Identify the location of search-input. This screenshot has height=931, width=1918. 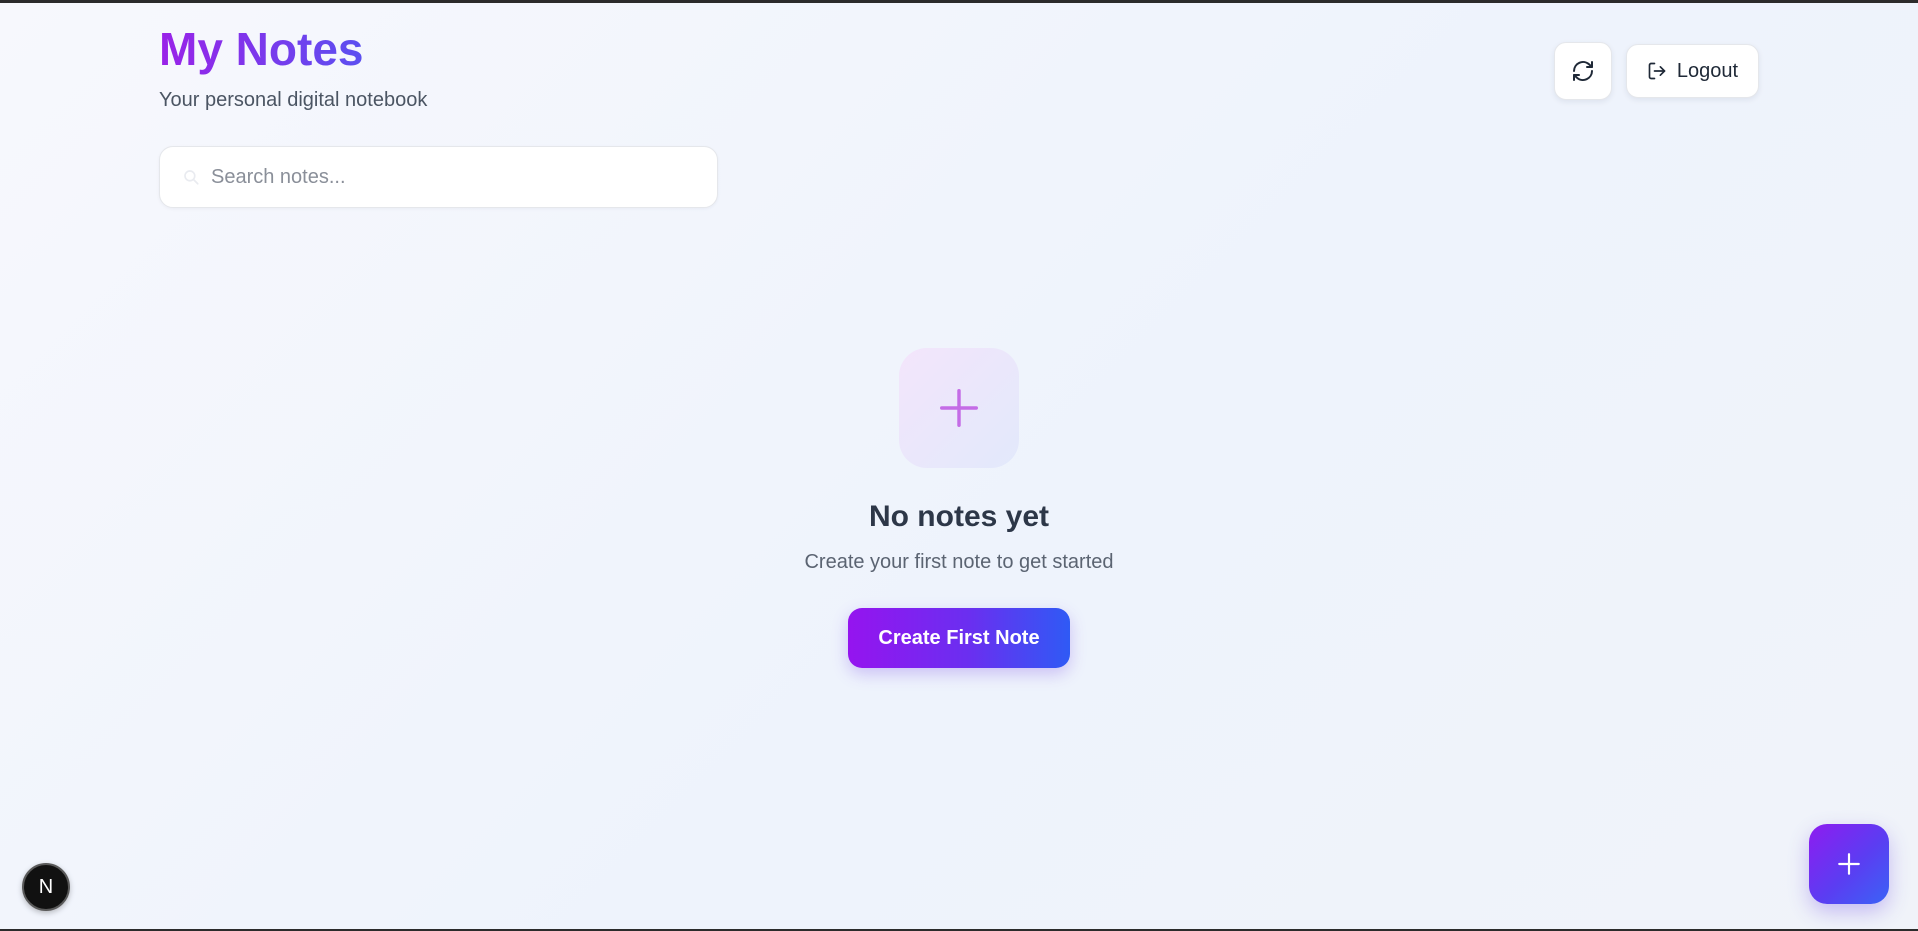
(456, 177).